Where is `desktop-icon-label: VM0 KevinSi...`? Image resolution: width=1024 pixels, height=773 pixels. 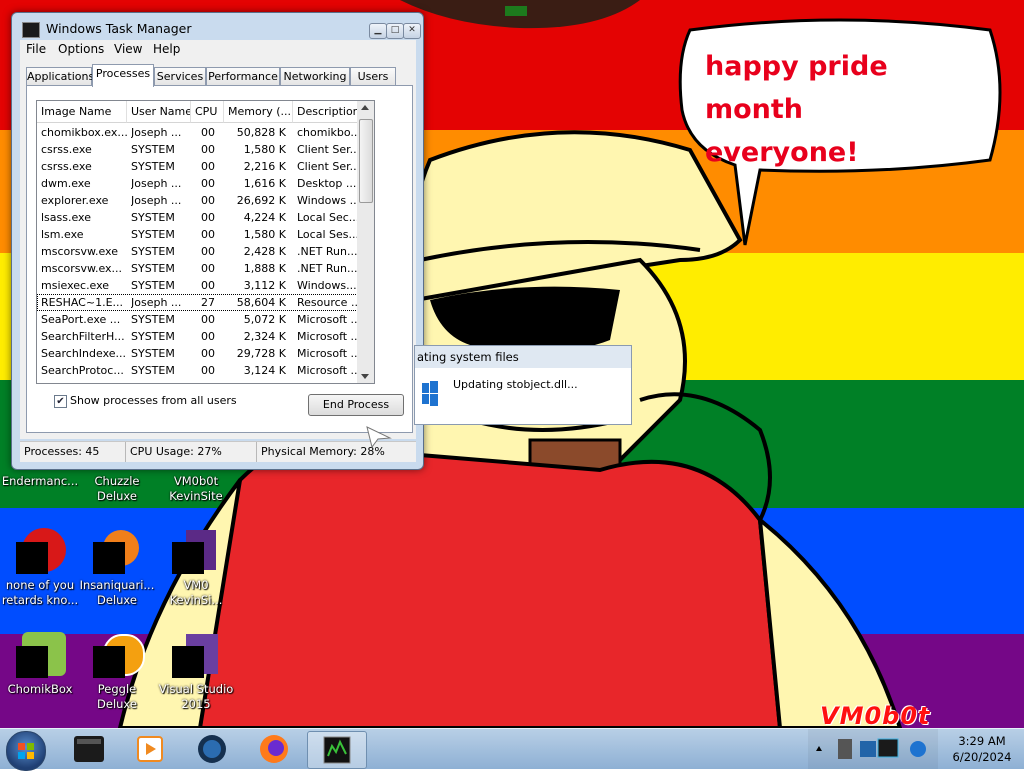
desktop-icon-label: VM0 KevinSi... is located at coordinates (196, 592).